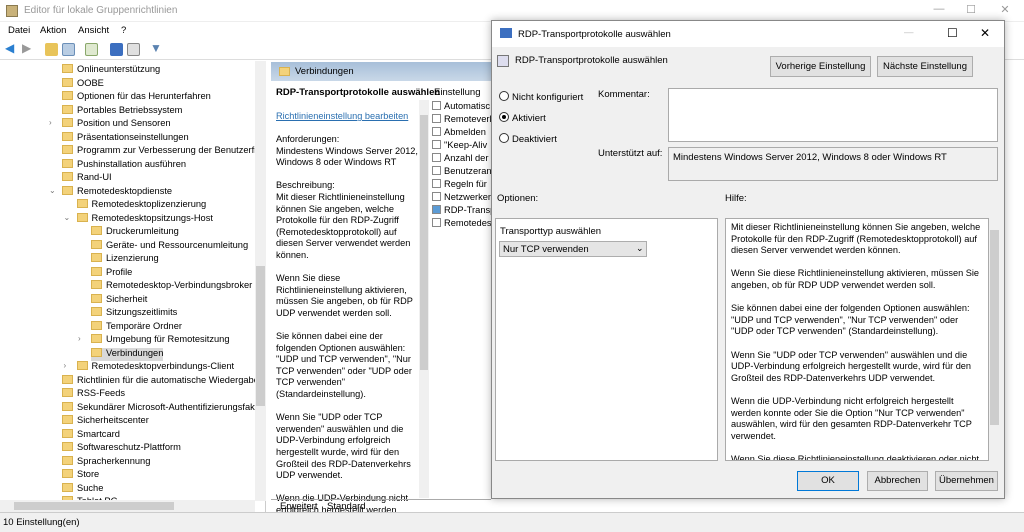 The width and height of the screenshot is (1024, 532). I want to click on tree-item: RSS-Feeds, so click(93, 394).